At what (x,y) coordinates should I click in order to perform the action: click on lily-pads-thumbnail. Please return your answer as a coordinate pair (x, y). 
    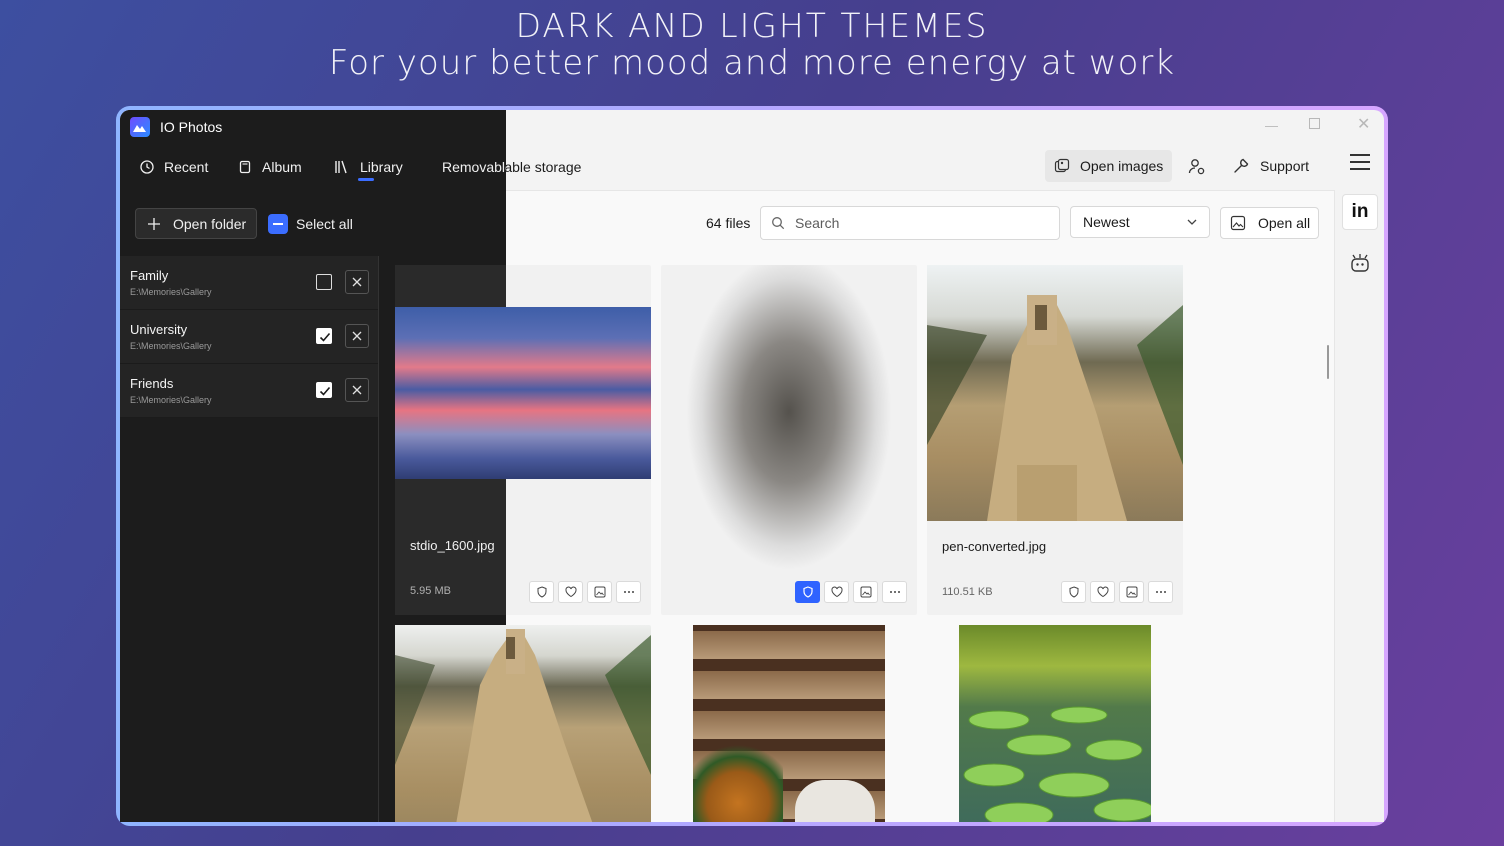
    Looking at the image, I should click on (1055, 723).